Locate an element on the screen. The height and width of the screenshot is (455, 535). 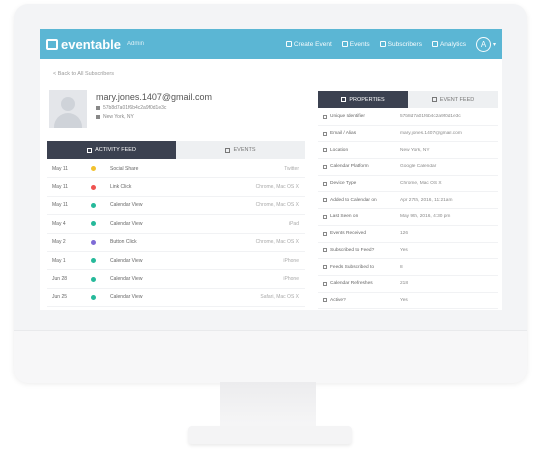
feed-date: May 4 is located at coordinates (59, 223).